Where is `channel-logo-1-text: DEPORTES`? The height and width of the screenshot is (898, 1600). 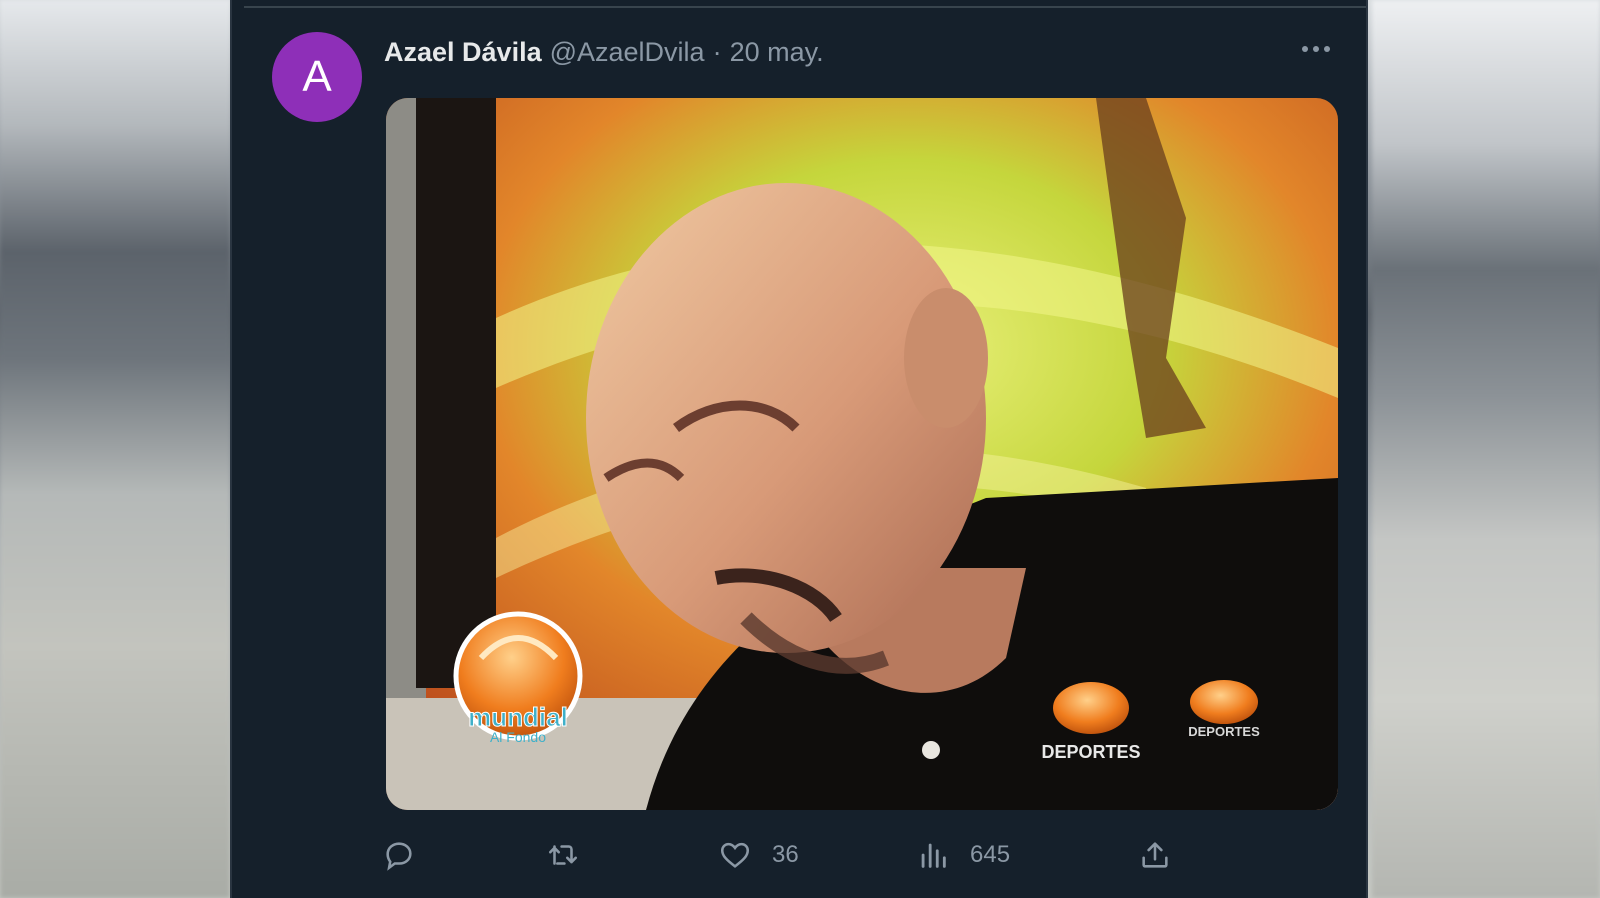 channel-logo-1-text: DEPORTES is located at coordinates (1090, 752).